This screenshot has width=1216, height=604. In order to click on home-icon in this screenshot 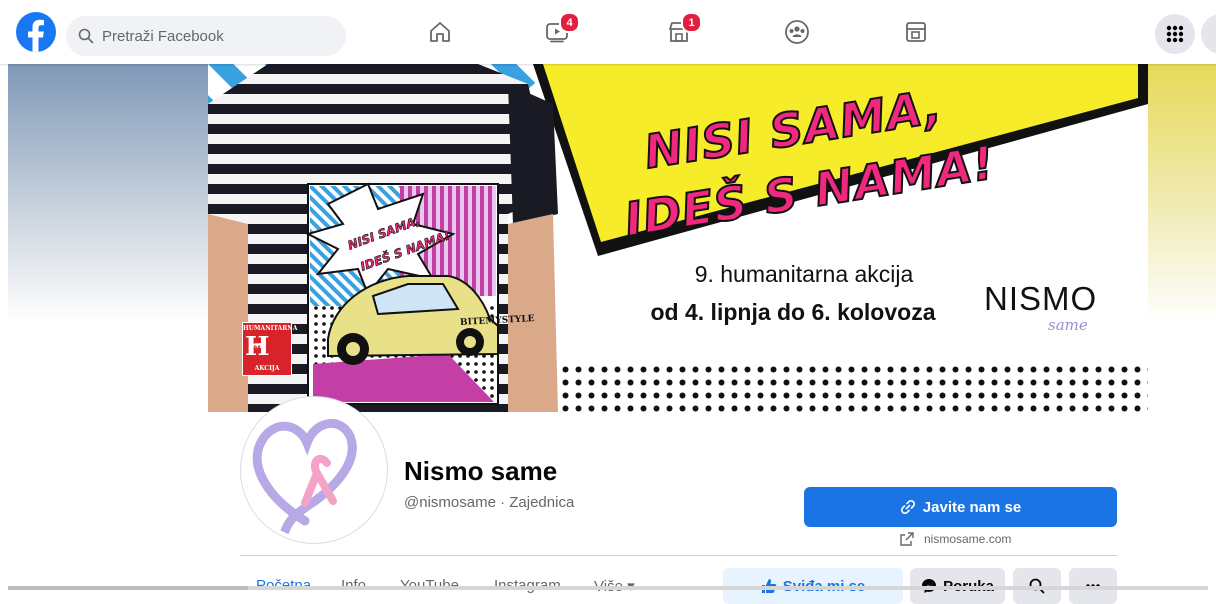, I will do `click(440, 32)`.